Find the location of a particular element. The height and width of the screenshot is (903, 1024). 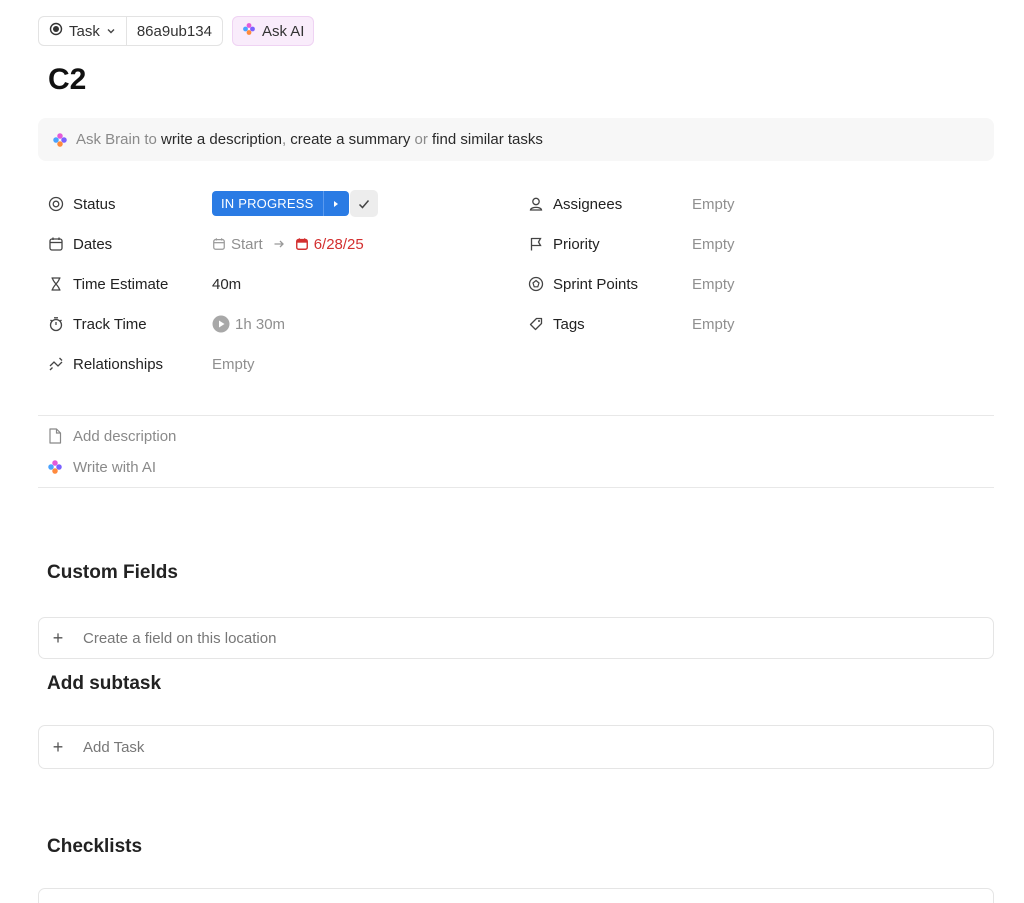

task-title: C2 is located at coordinates (67, 80).